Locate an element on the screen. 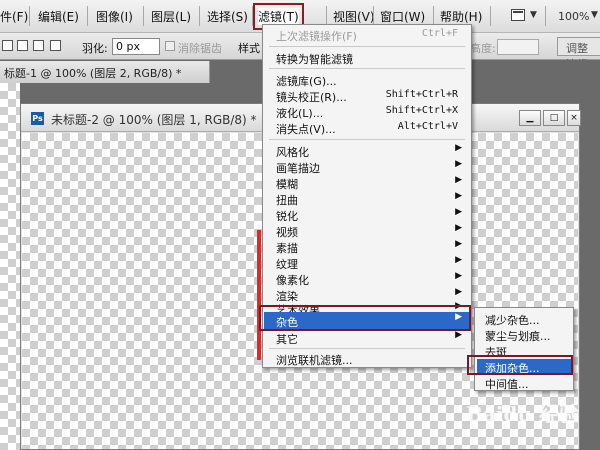 This screenshot has width=600, height=450. add-noise-annotation-box is located at coordinates (520, 365).